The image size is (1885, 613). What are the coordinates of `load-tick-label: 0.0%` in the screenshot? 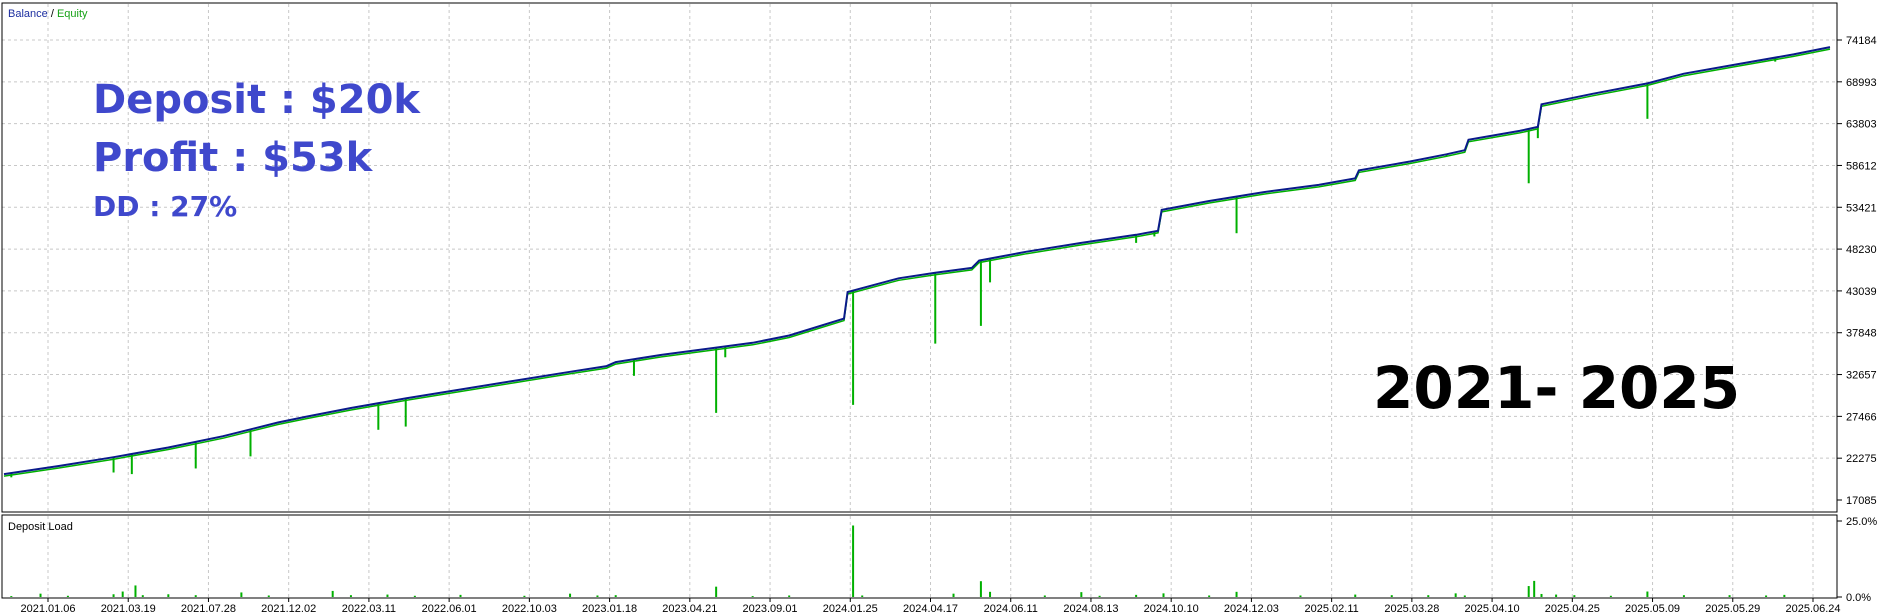 It's located at (1858, 598).